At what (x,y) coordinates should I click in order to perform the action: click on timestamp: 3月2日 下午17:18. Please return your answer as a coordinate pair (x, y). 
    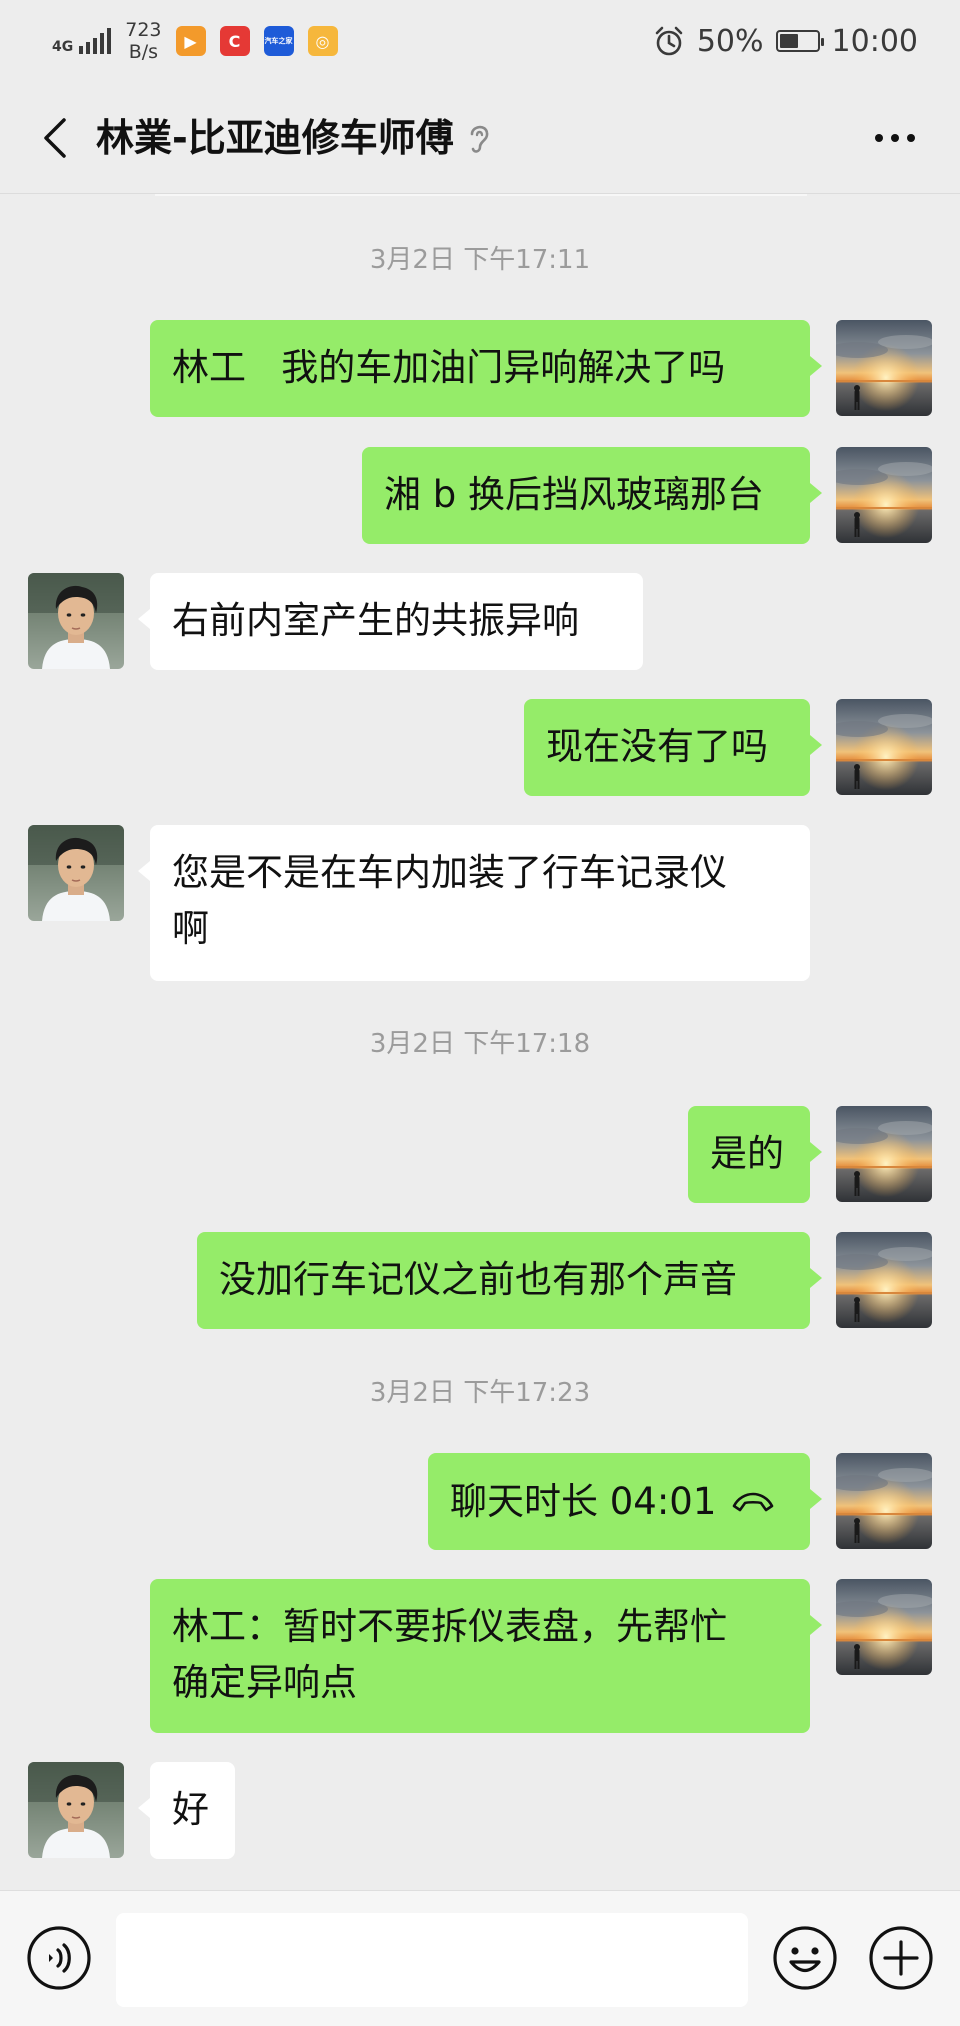
    Looking at the image, I should click on (480, 1044).